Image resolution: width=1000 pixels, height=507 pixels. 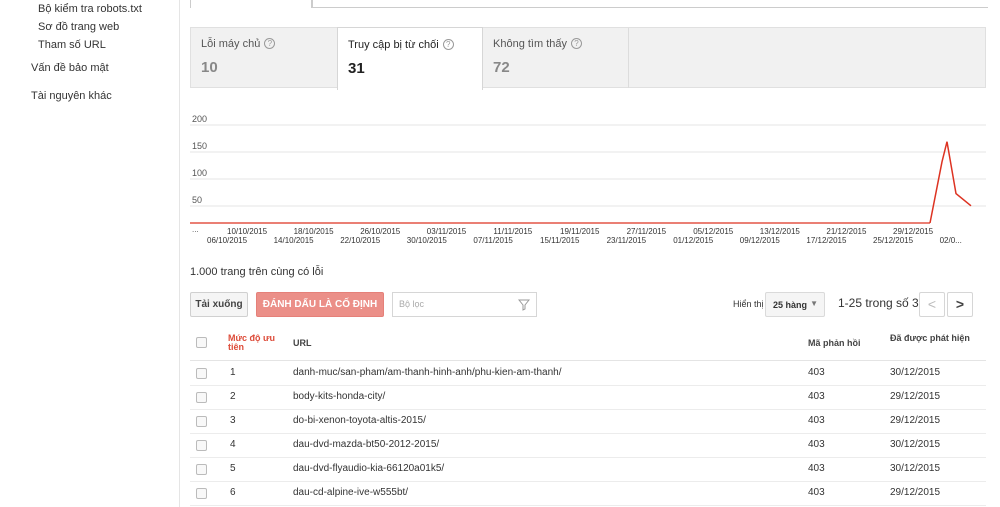 I want to click on row-priority: 5, so click(x=233, y=468).